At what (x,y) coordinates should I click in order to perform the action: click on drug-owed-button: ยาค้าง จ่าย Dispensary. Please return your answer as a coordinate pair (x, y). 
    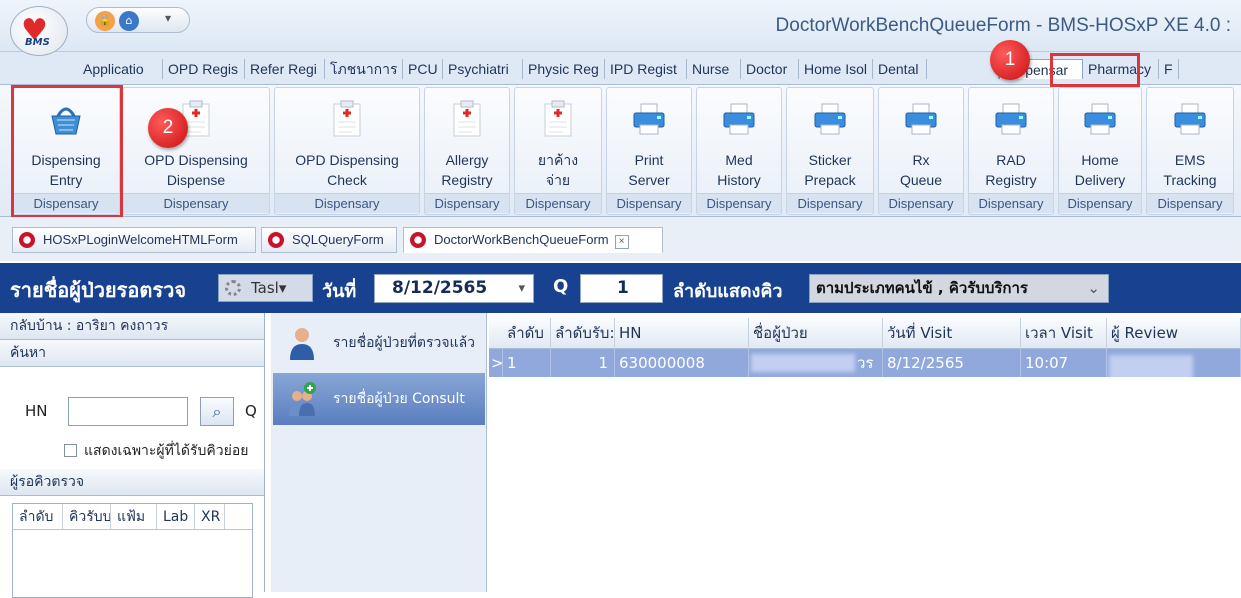
    Looking at the image, I should click on (558, 151).